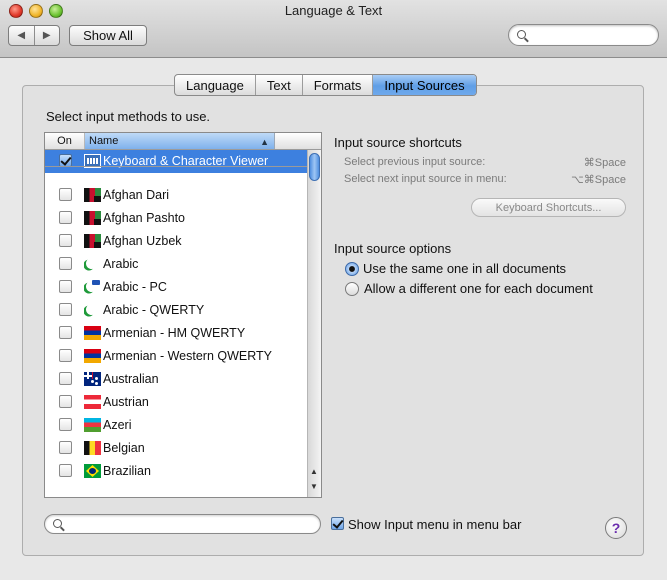  What do you see at coordinates (126, 402) in the screenshot?
I see `row-name: Austrian` at bounding box center [126, 402].